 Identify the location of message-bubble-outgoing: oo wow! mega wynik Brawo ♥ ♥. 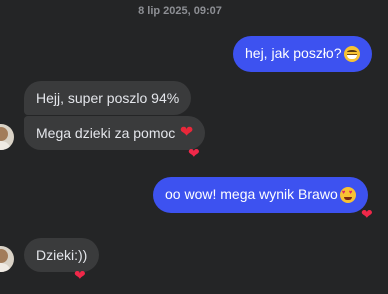
(260, 195).